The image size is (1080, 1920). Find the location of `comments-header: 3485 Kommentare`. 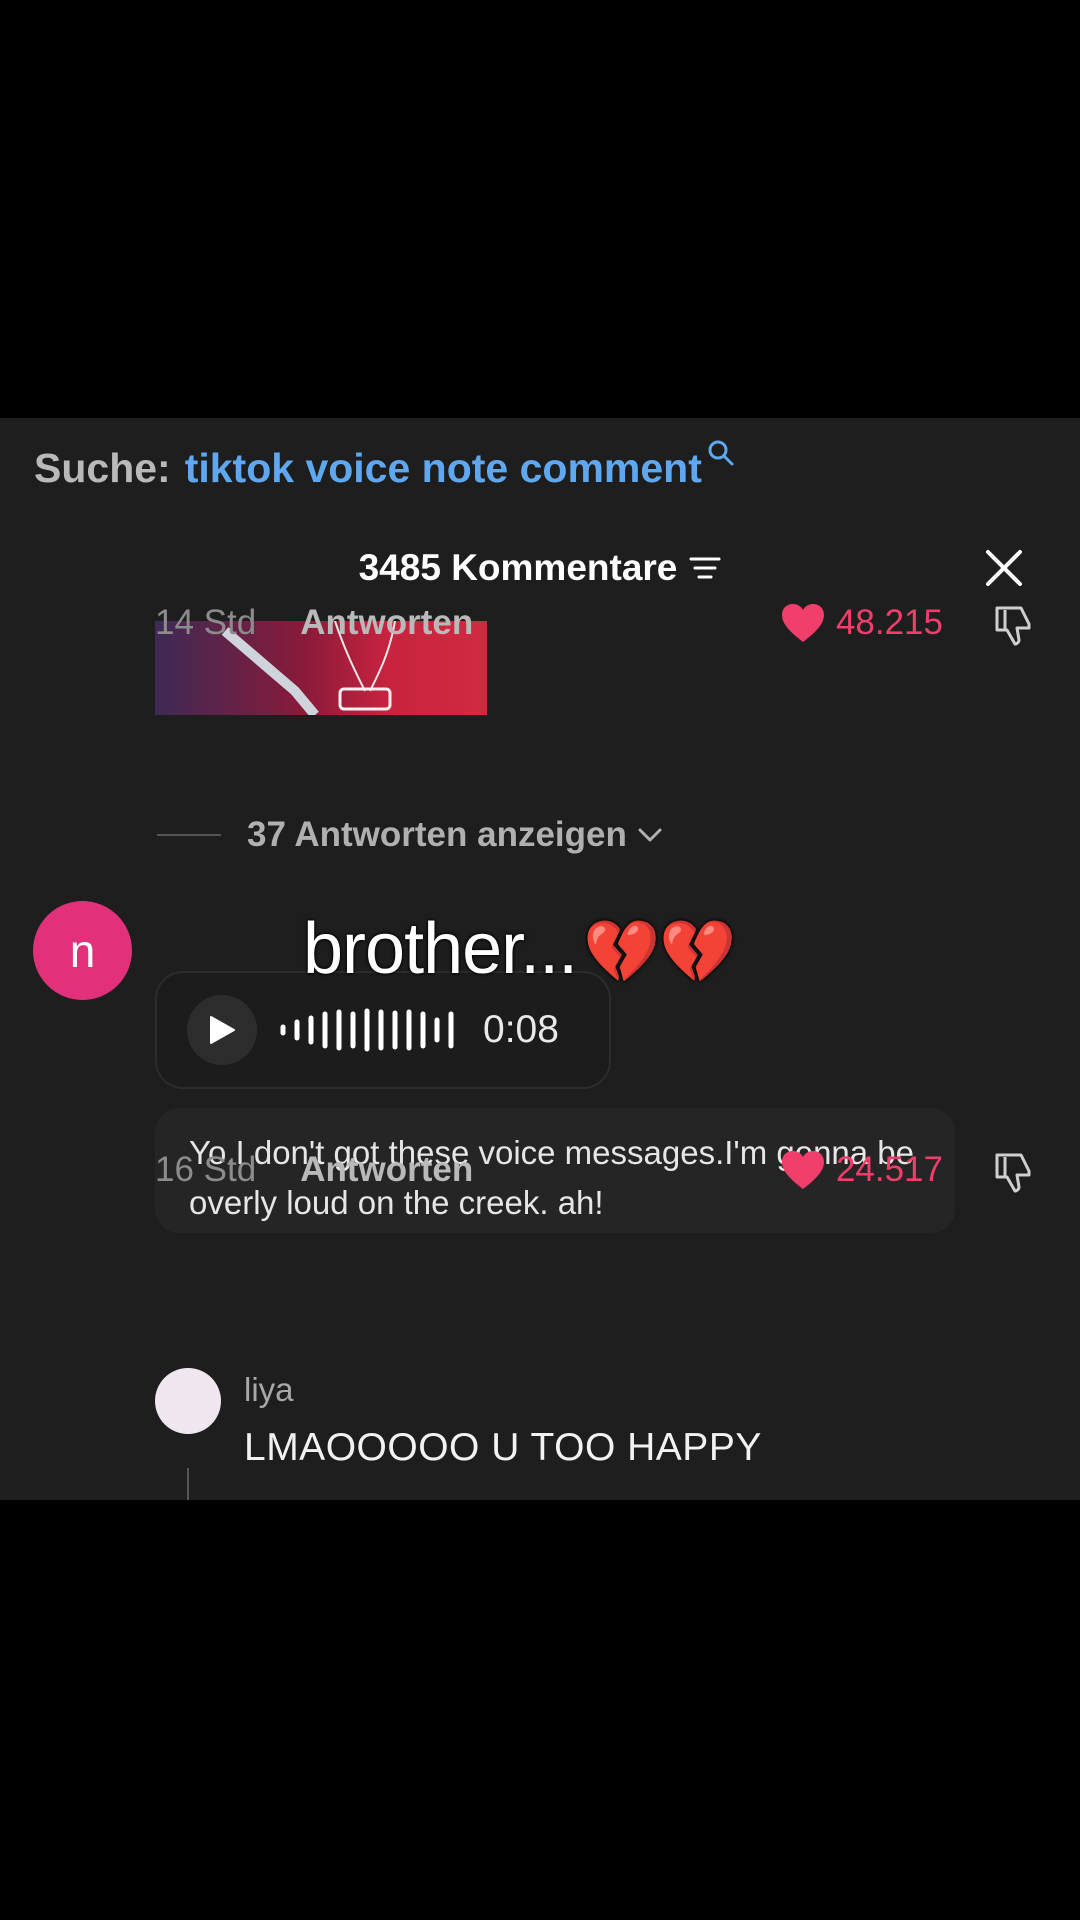

comments-header: 3485 Kommentare is located at coordinates (540, 568).